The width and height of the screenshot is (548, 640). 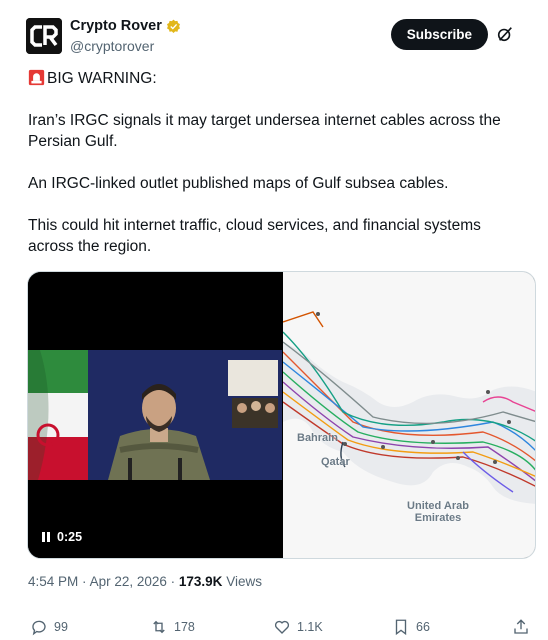 I want to click on heart-icon, so click(x=282, y=627).